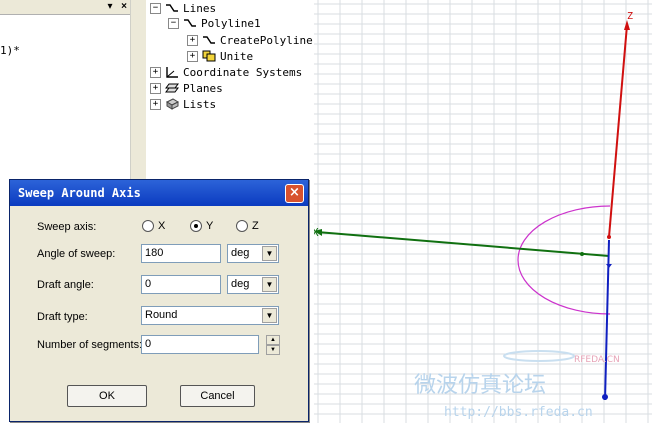 The height and width of the screenshot is (426, 652). I want to click on dialog-titlebar: Sweep Around Axis ×, so click(159, 193).